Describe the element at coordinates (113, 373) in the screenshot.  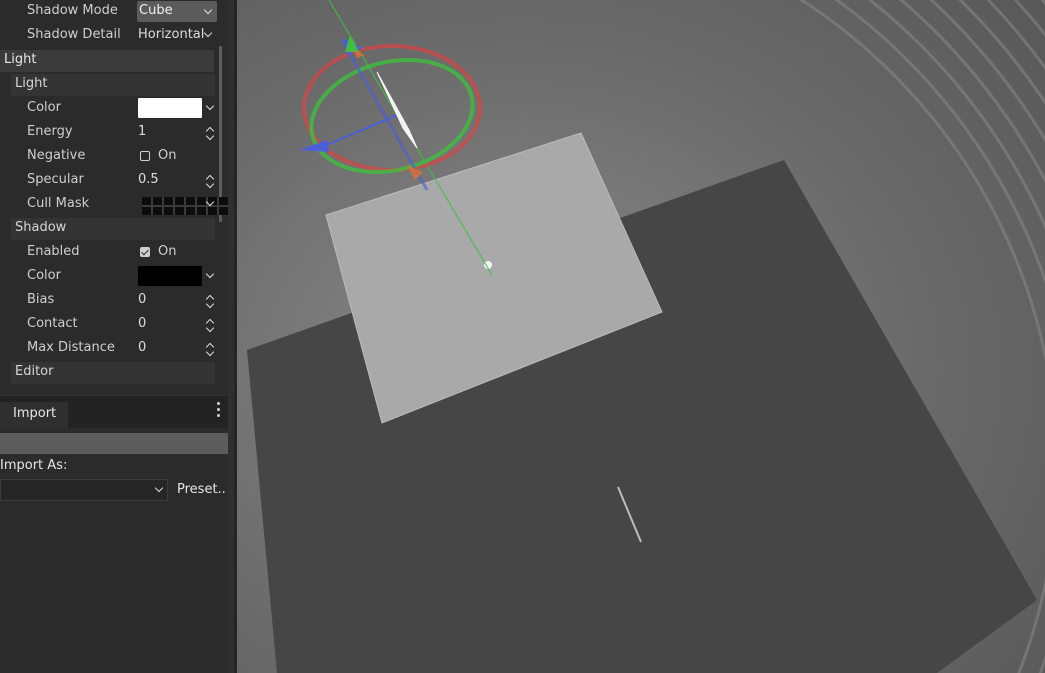
I see `subsection-editor: Editor` at that location.